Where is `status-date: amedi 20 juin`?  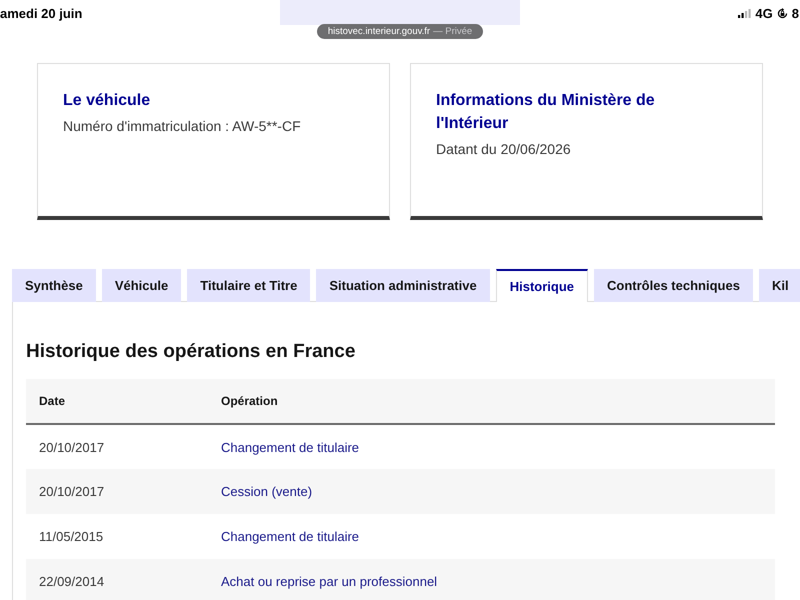 status-date: amedi 20 juin is located at coordinates (41, 13).